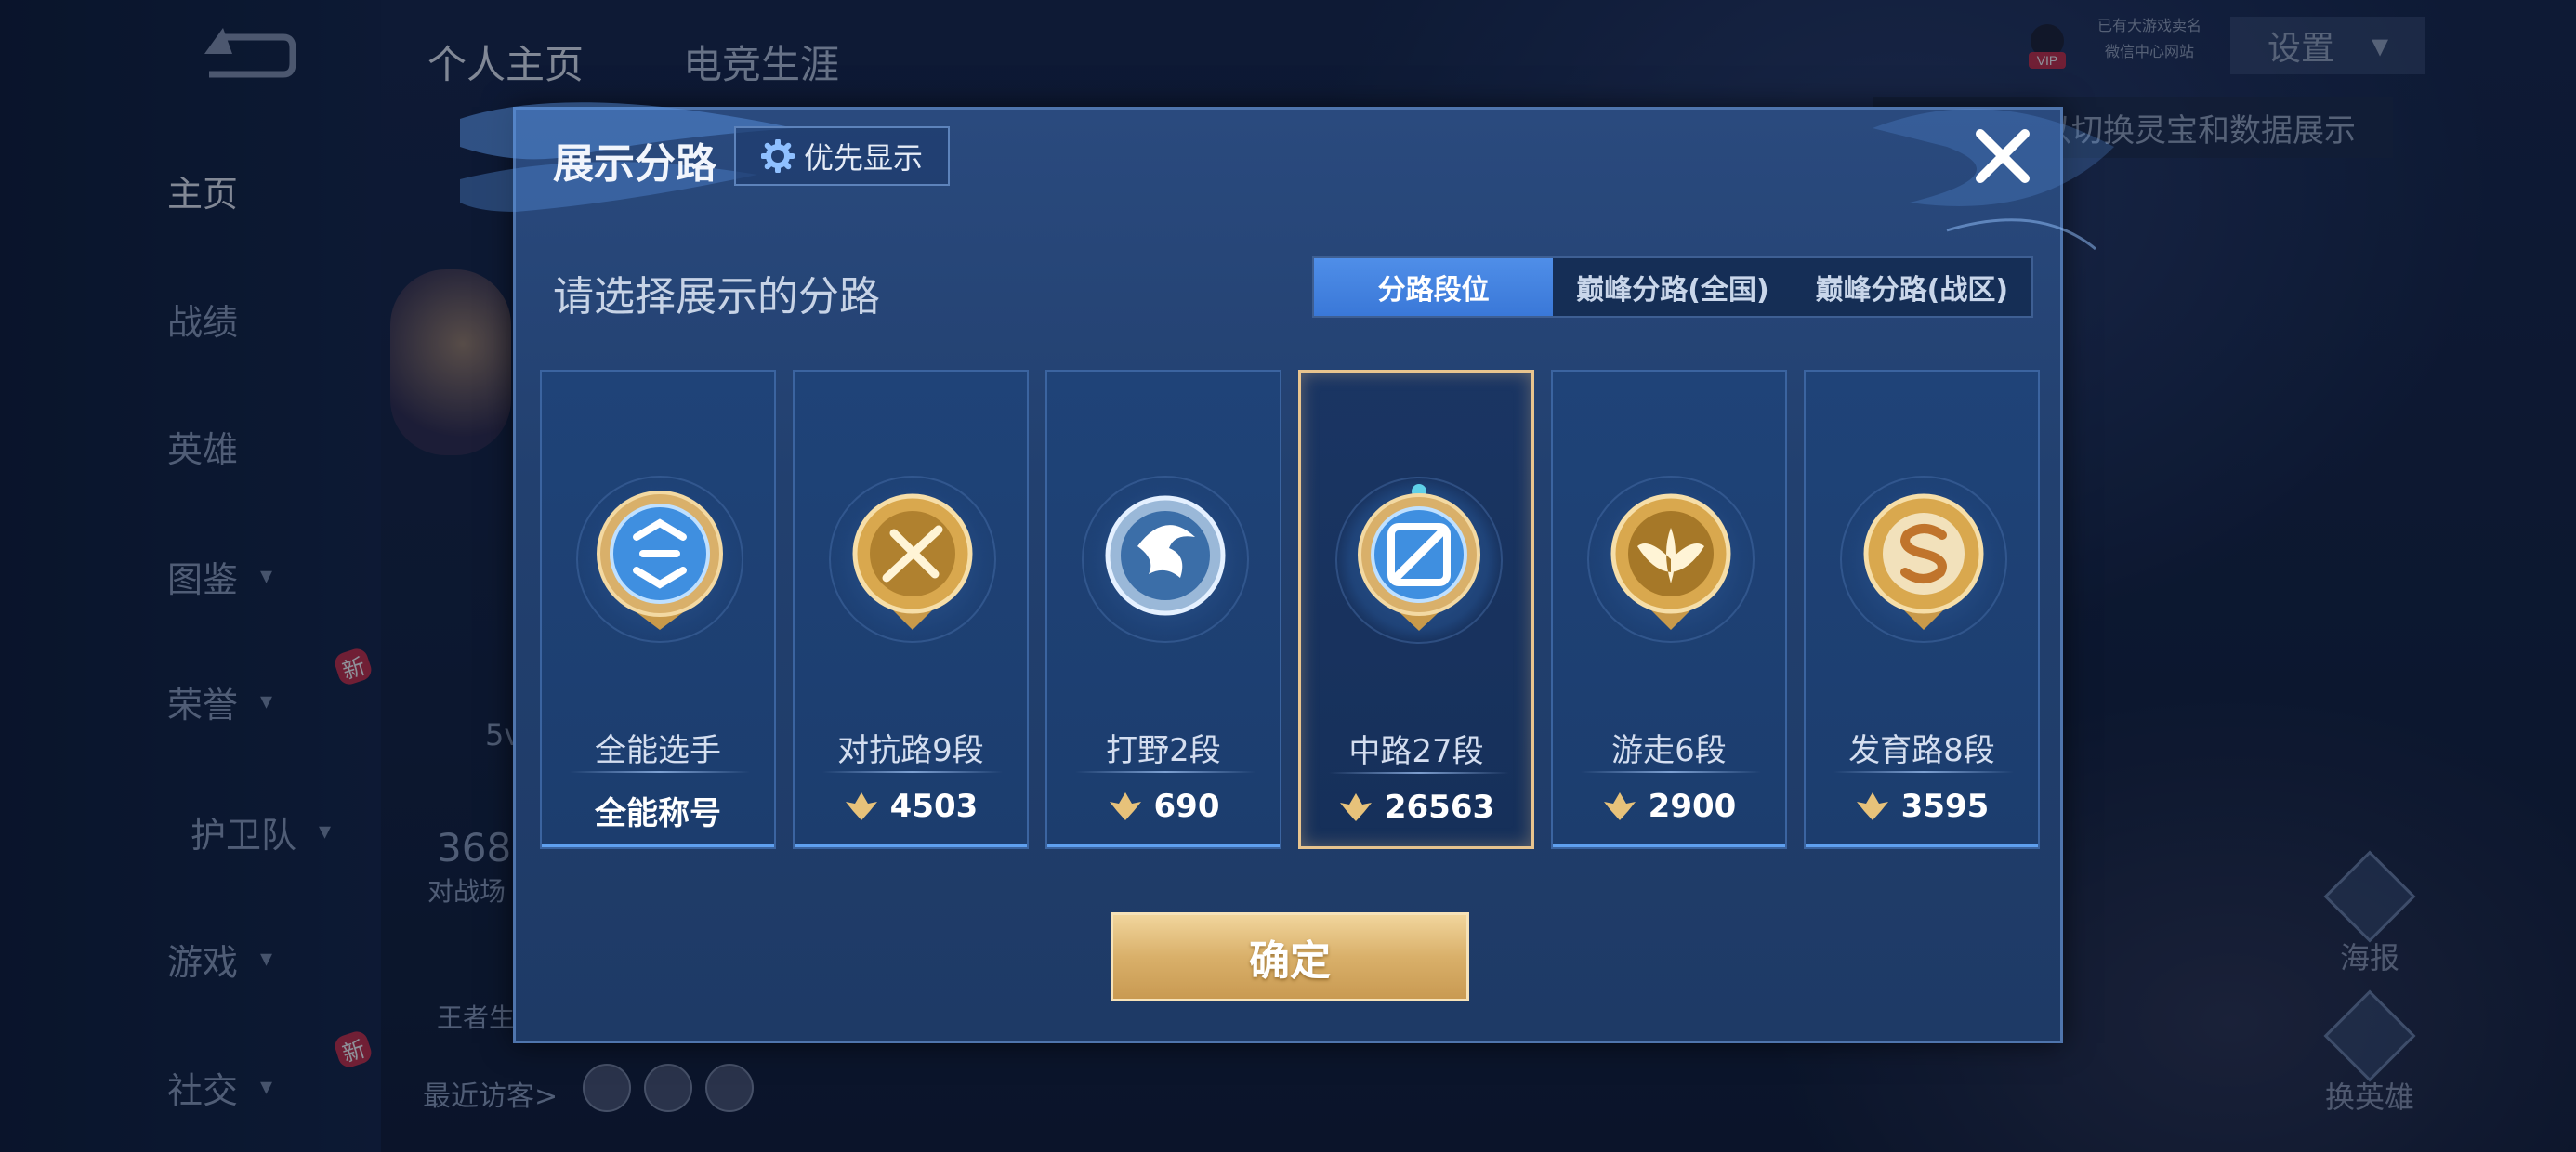  I want to click on lane-card-name: 全能选手, so click(658, 750).